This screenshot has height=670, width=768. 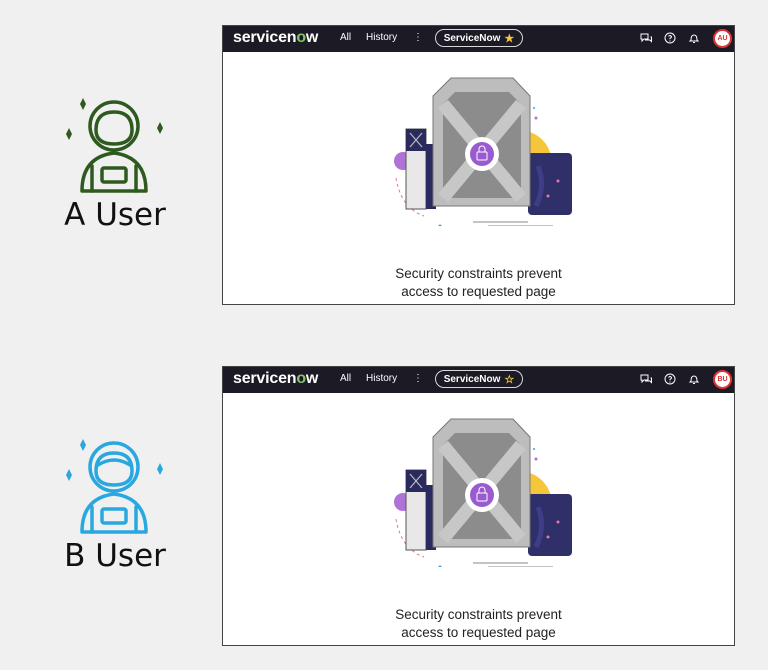 I want to click on top-navbar: servicenow All History ⋮ ServiceNow ★ AU, so click(x=478, y=39).